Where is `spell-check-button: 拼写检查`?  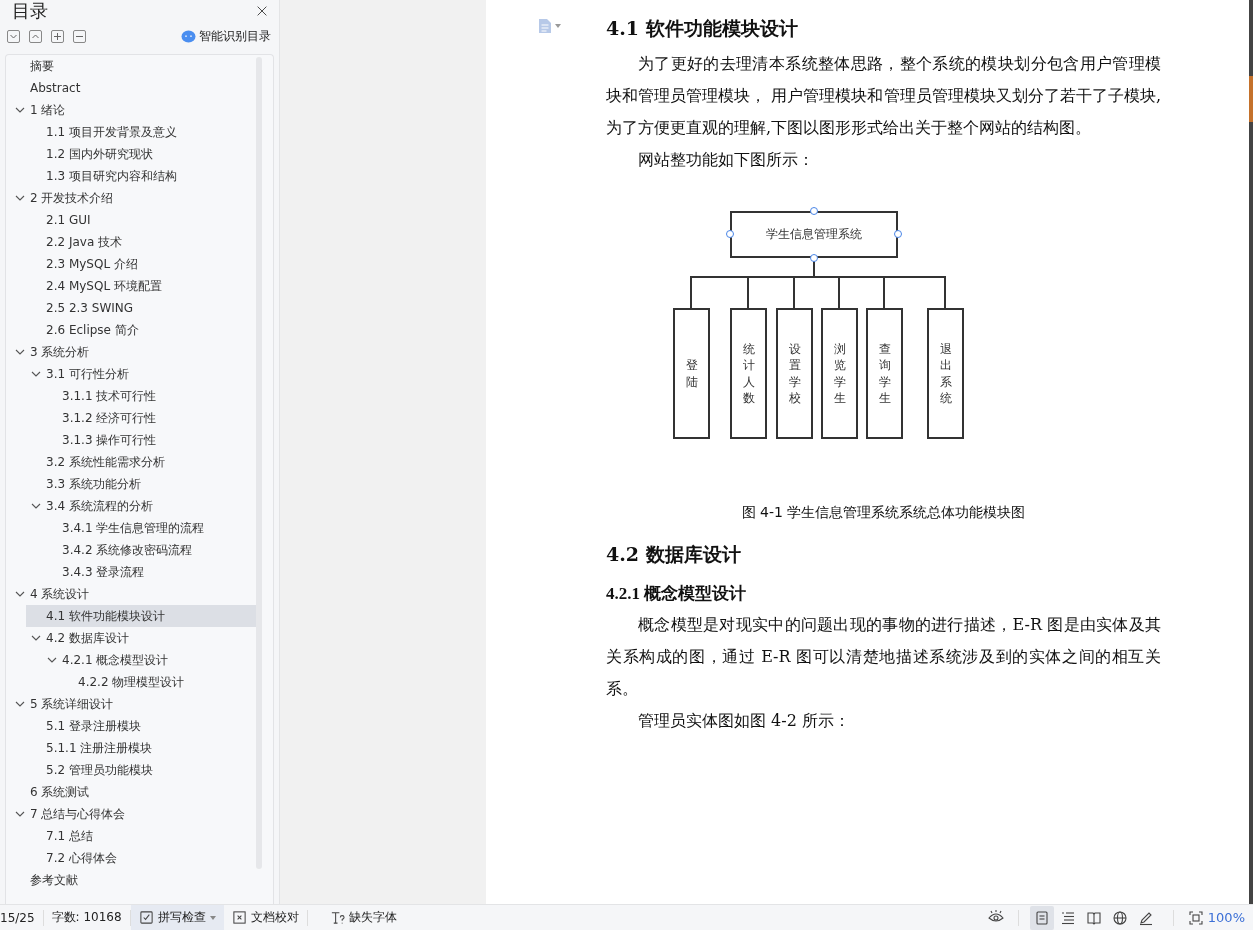 spell-check-button: 拼写检查 is located at coordinates (177, 917).